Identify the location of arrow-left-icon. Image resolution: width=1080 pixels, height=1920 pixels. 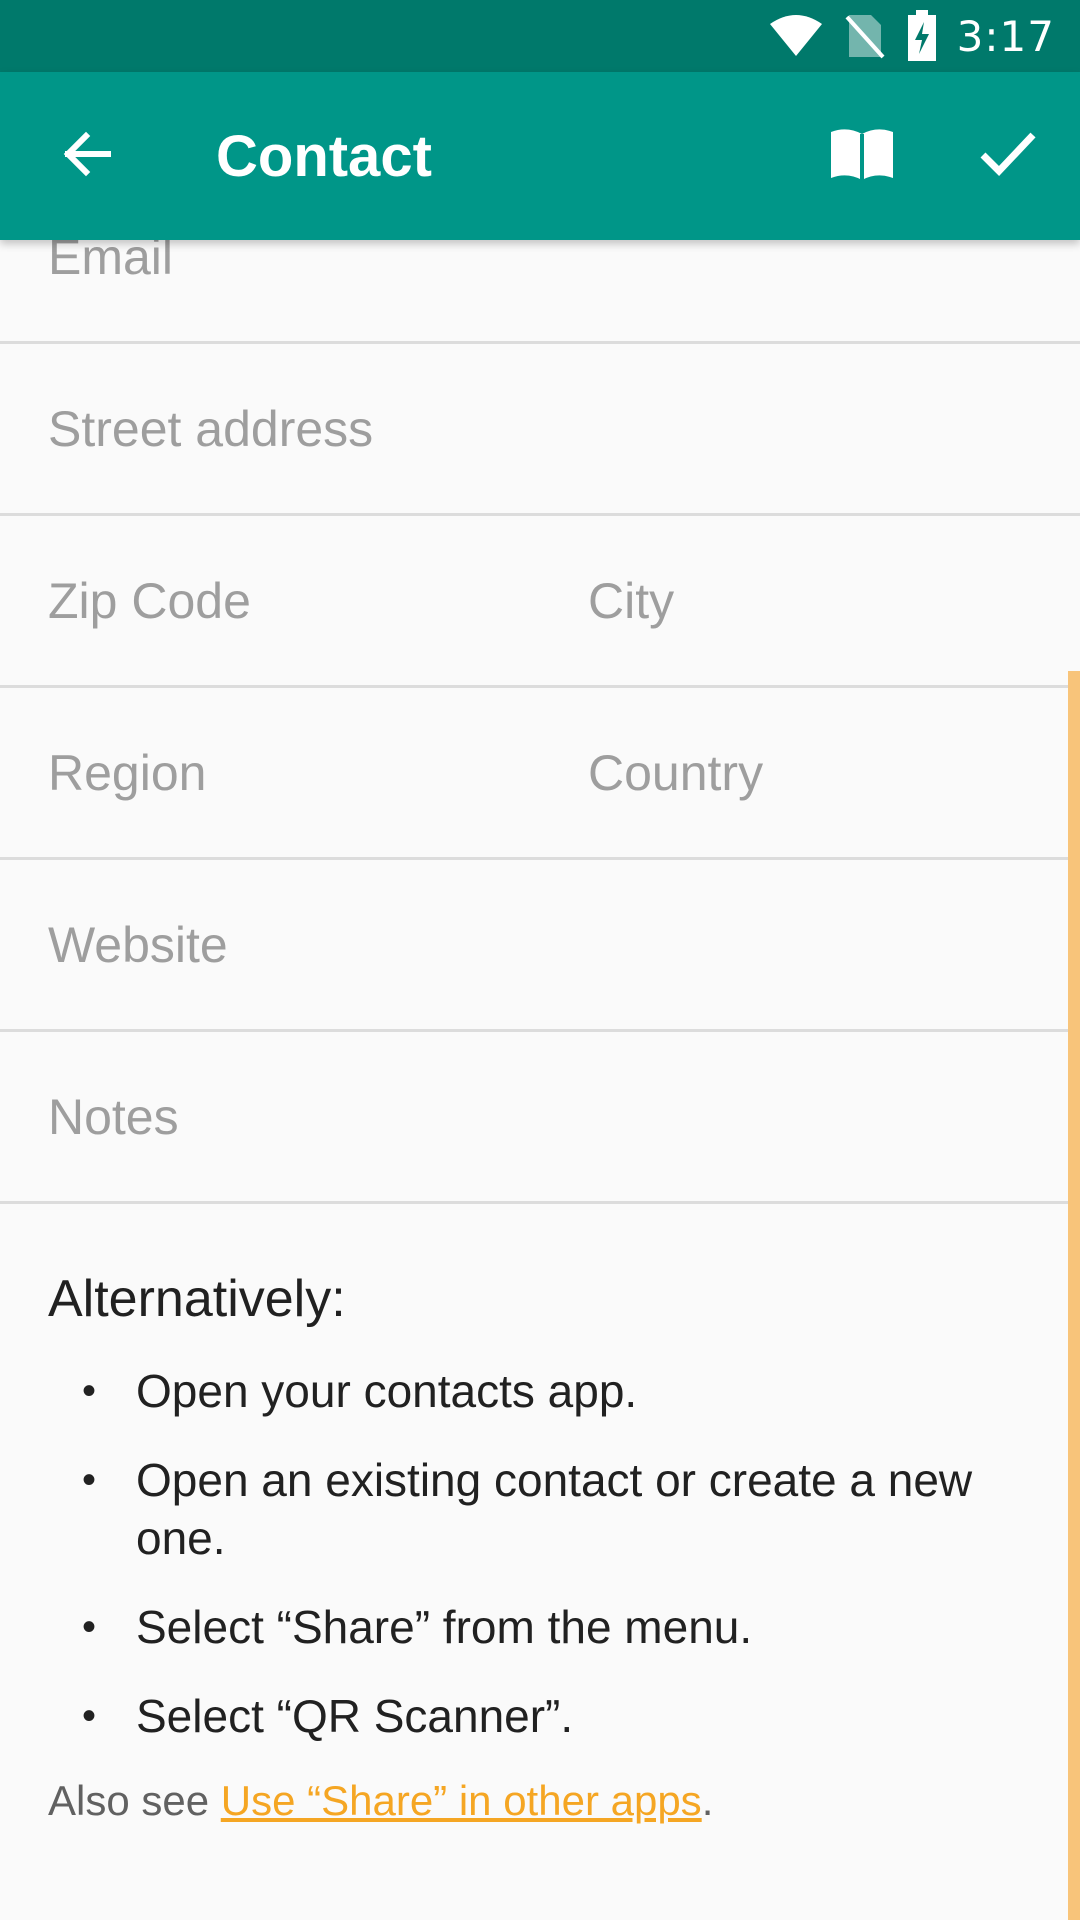
(86, 156).